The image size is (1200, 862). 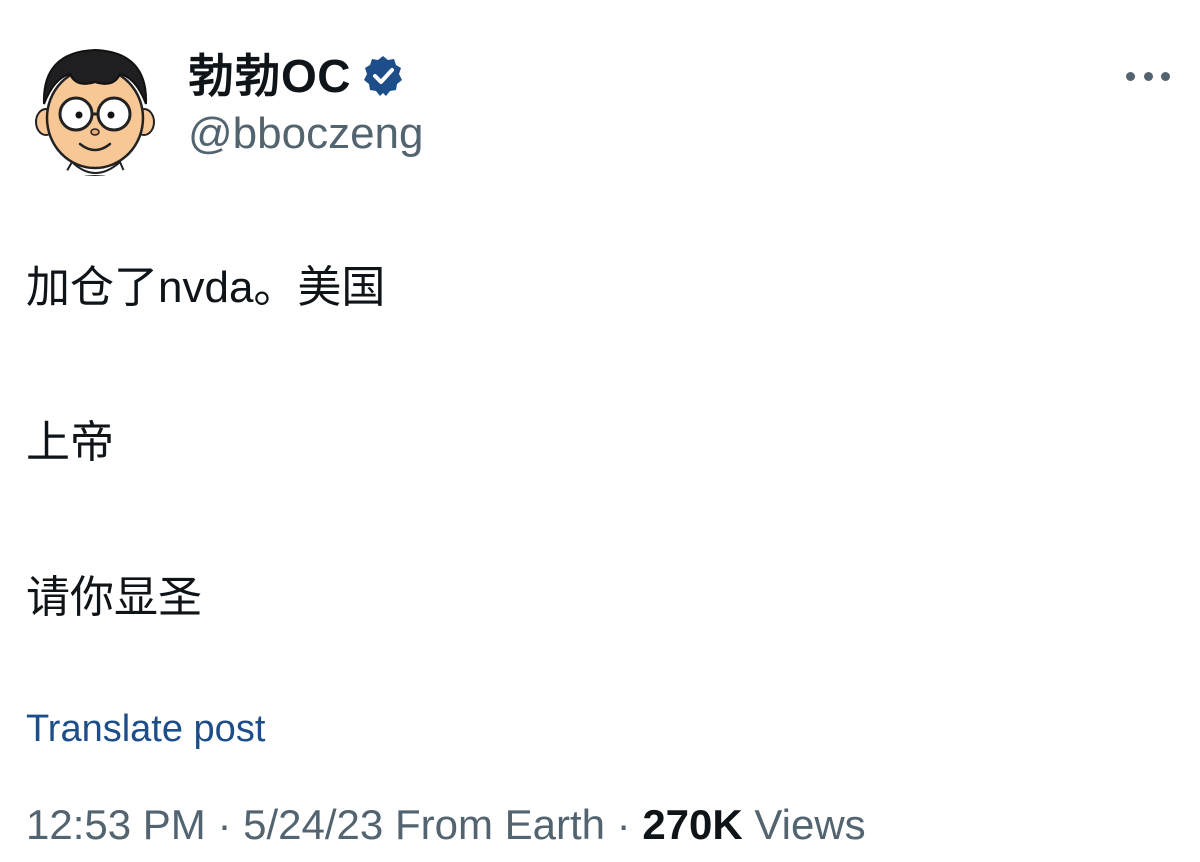 What do you see at coordinates (269, 76) in the screenshot?
I see `display-name-text: 勃勃OC` at bounding box center [269, 76].